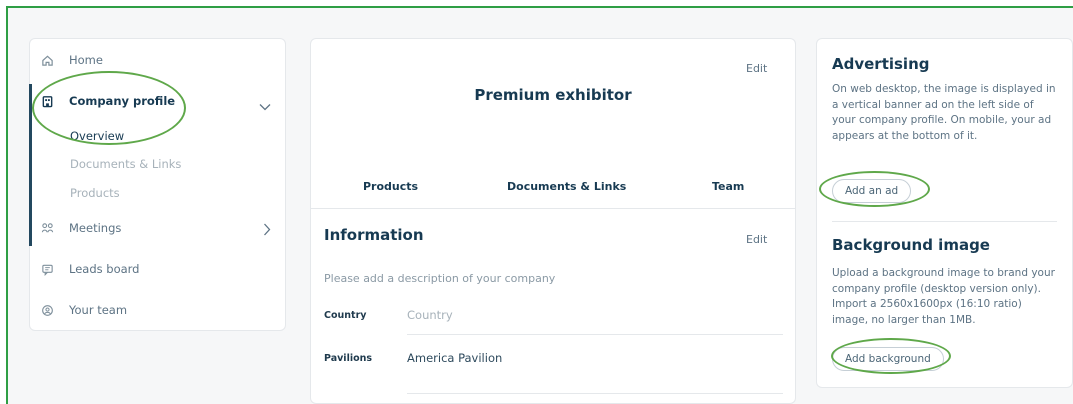 This screenshot has height=404, width=1073. I want to click on description-placeholder: Please add a description of your company, so click(439, 278).